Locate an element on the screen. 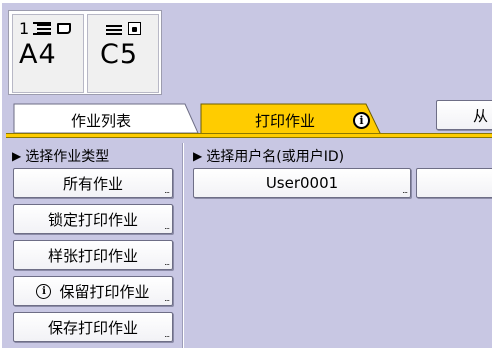 This screenshot has width=492, height=348. tray-1-button: 1 A4 is located at coordinates (48, 53).